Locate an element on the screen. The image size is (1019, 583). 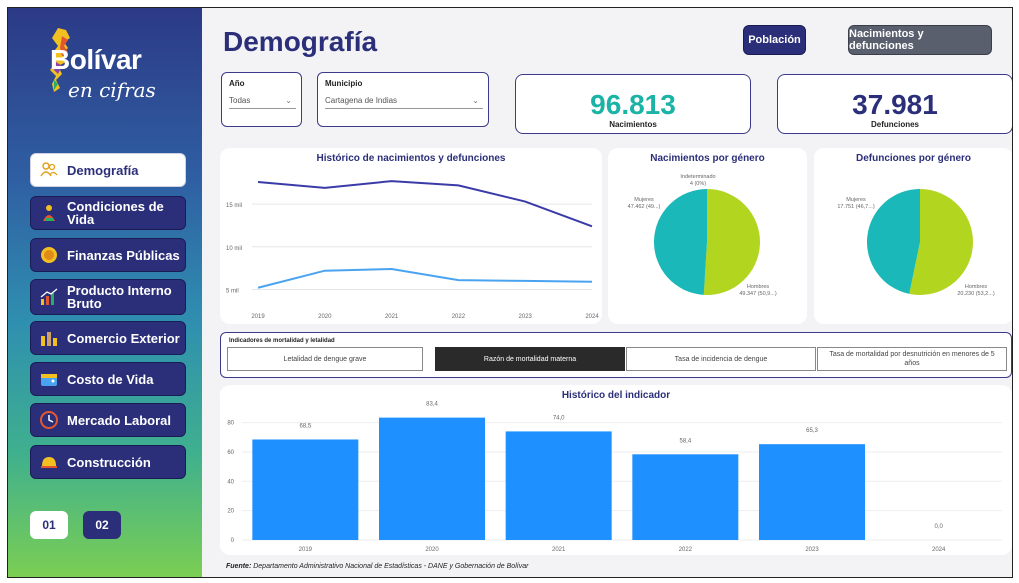
nav-item-mercado-laboral: Mercado Laboral is located at coordinates (108, 420).